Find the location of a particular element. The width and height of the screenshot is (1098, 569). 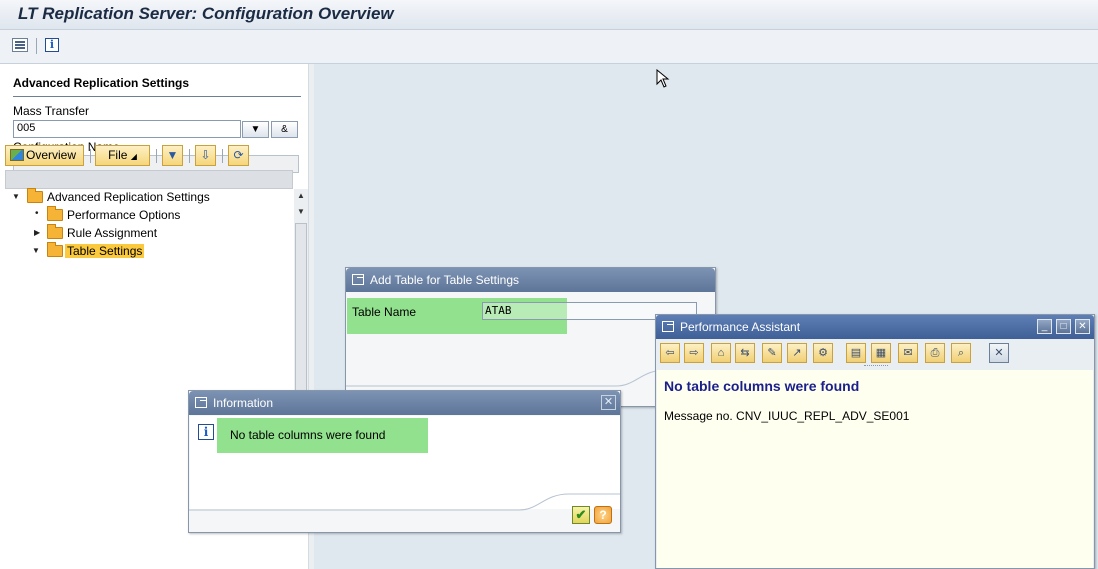

section-title: Advanced Replication Settings is located at coordinates (101, 83).